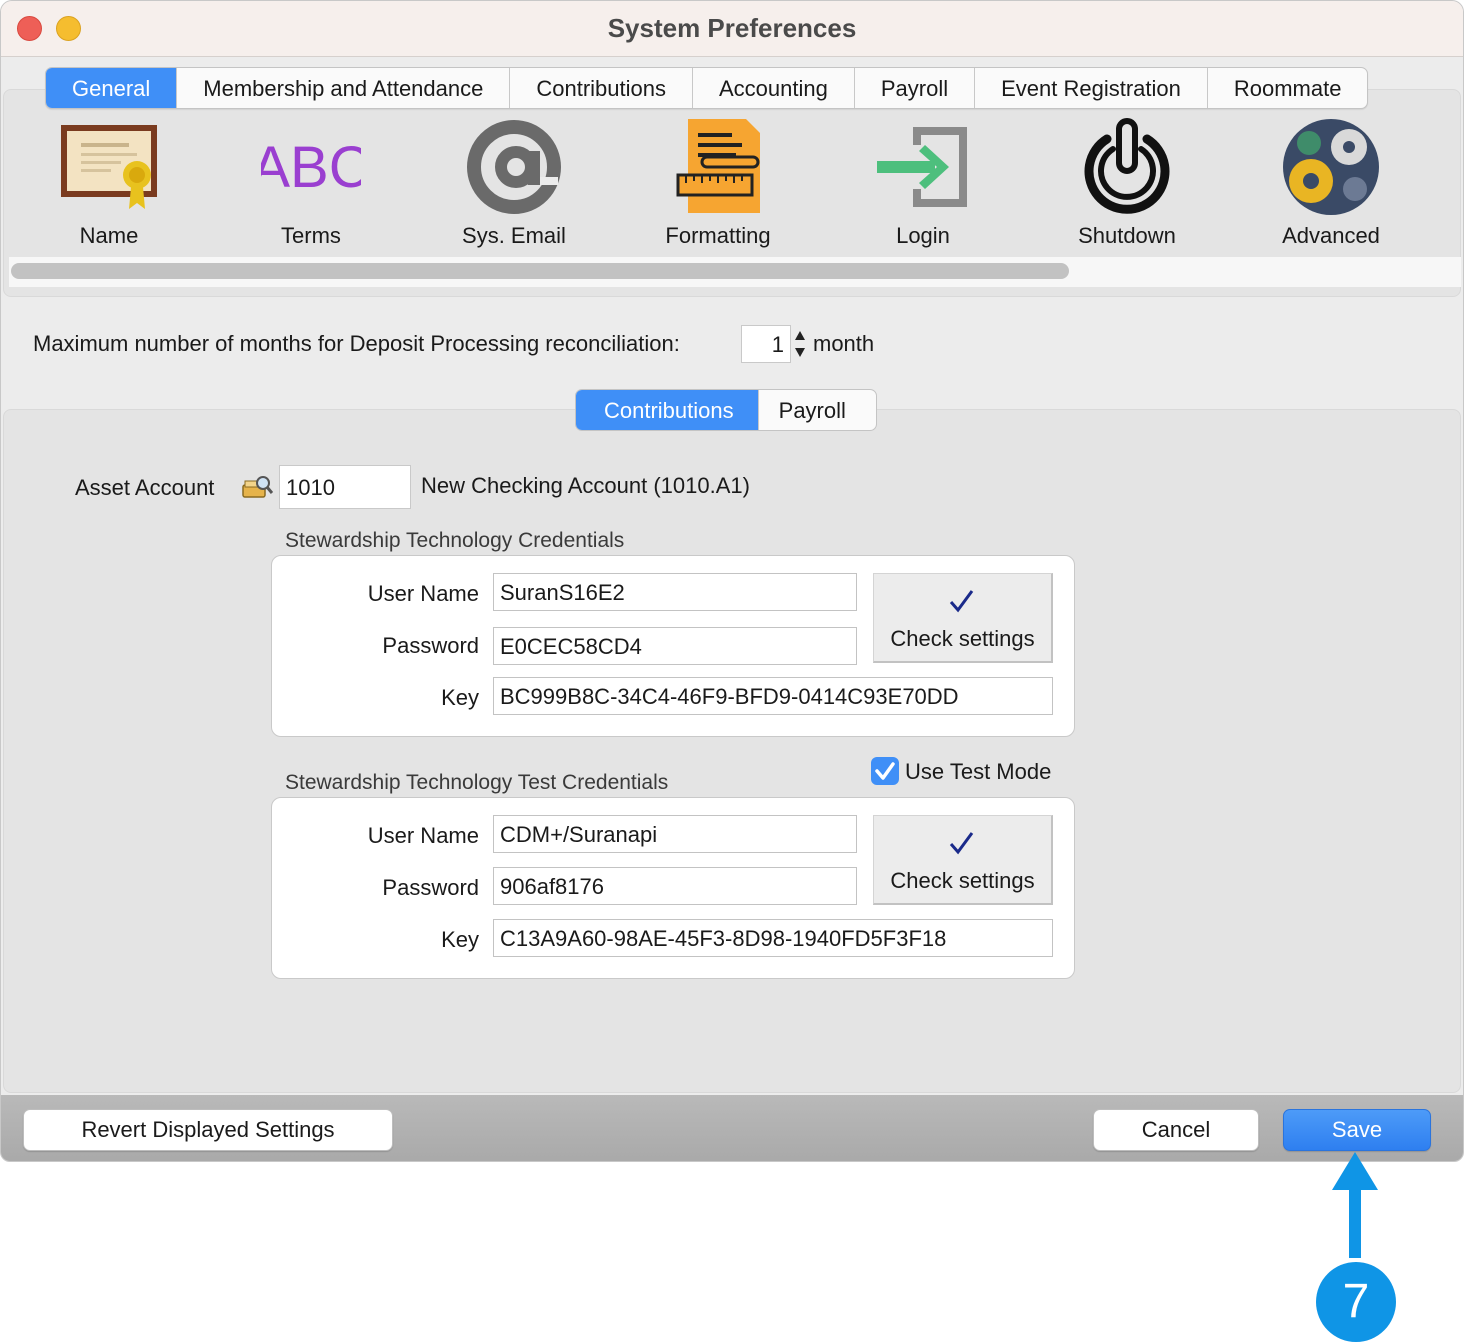 The image size is (1464, 1342). I want to click on toolbar-item-label: Advanced, so click(1331, 235).